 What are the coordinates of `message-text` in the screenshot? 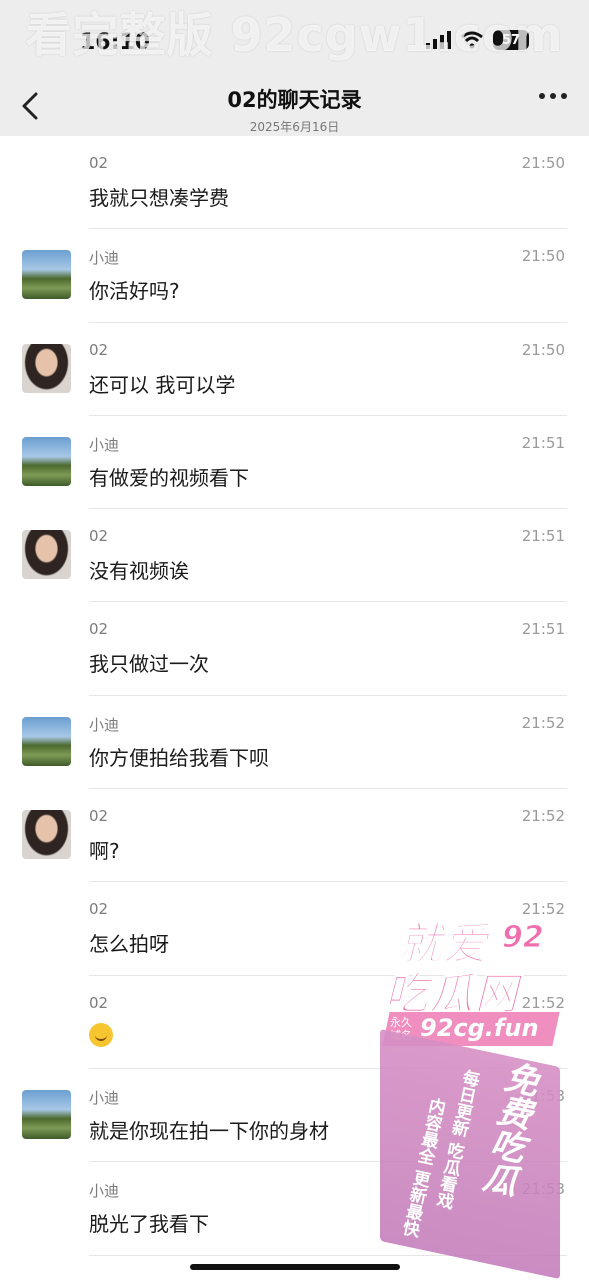 It's located at (101, 1035).